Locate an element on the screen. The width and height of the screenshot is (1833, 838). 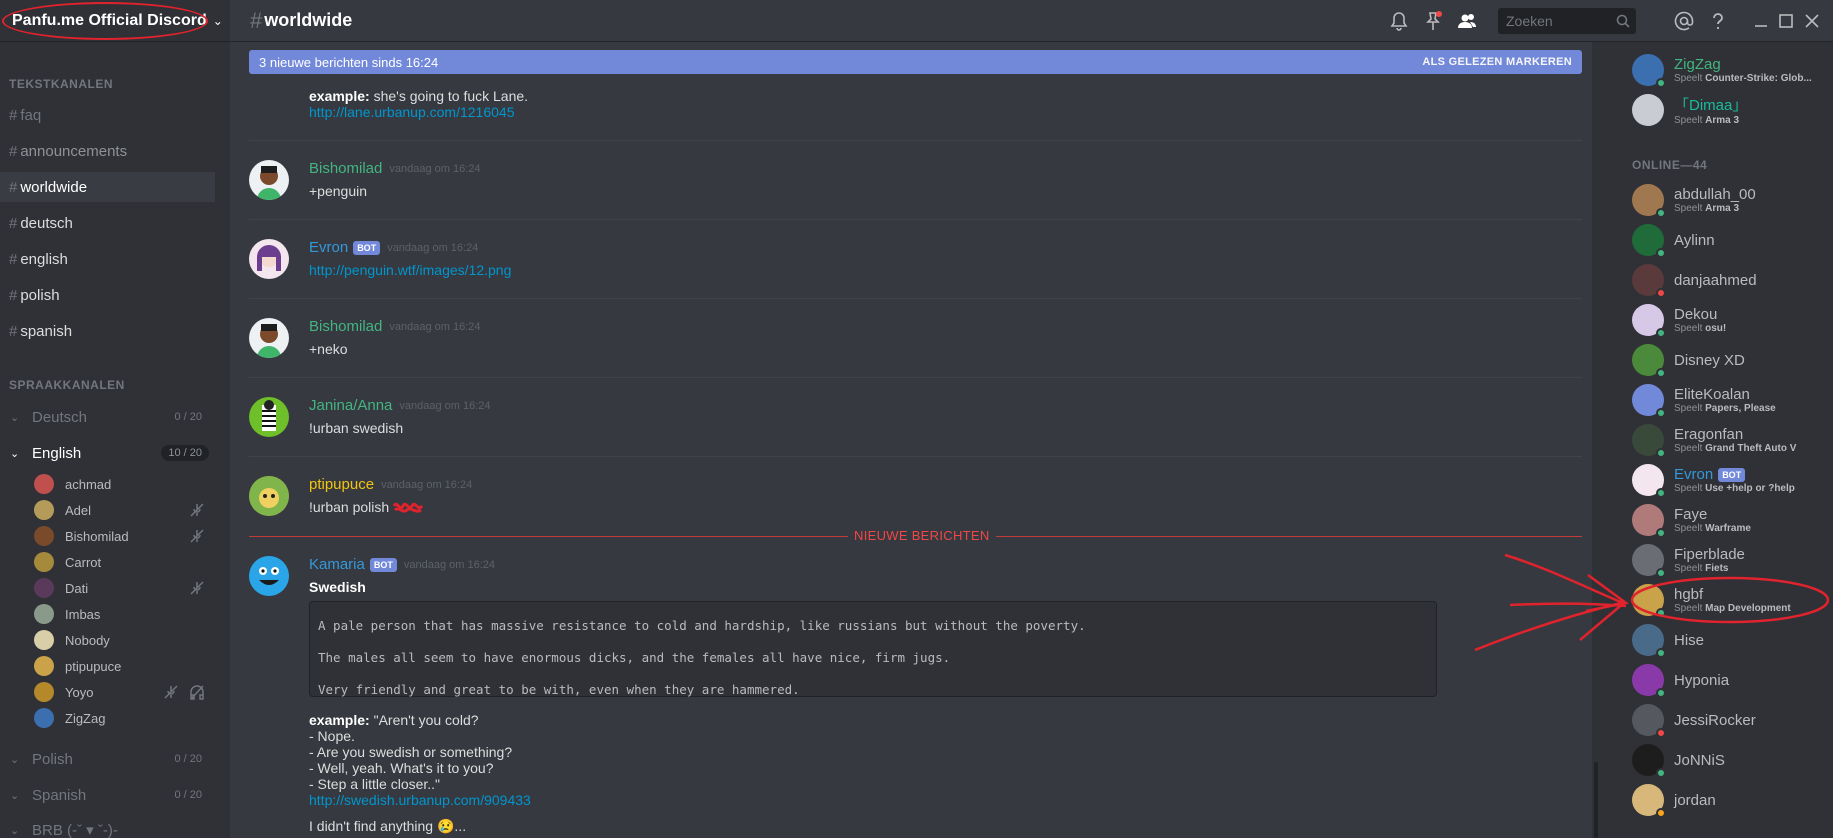
search-bar is located at coordinates (1567, 21).